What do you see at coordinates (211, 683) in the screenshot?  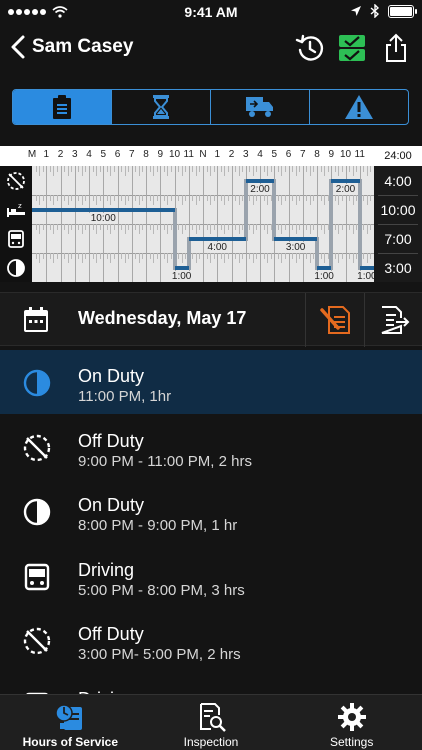 I see `duty-event-row: Driving` at bounding box center [211, 683].